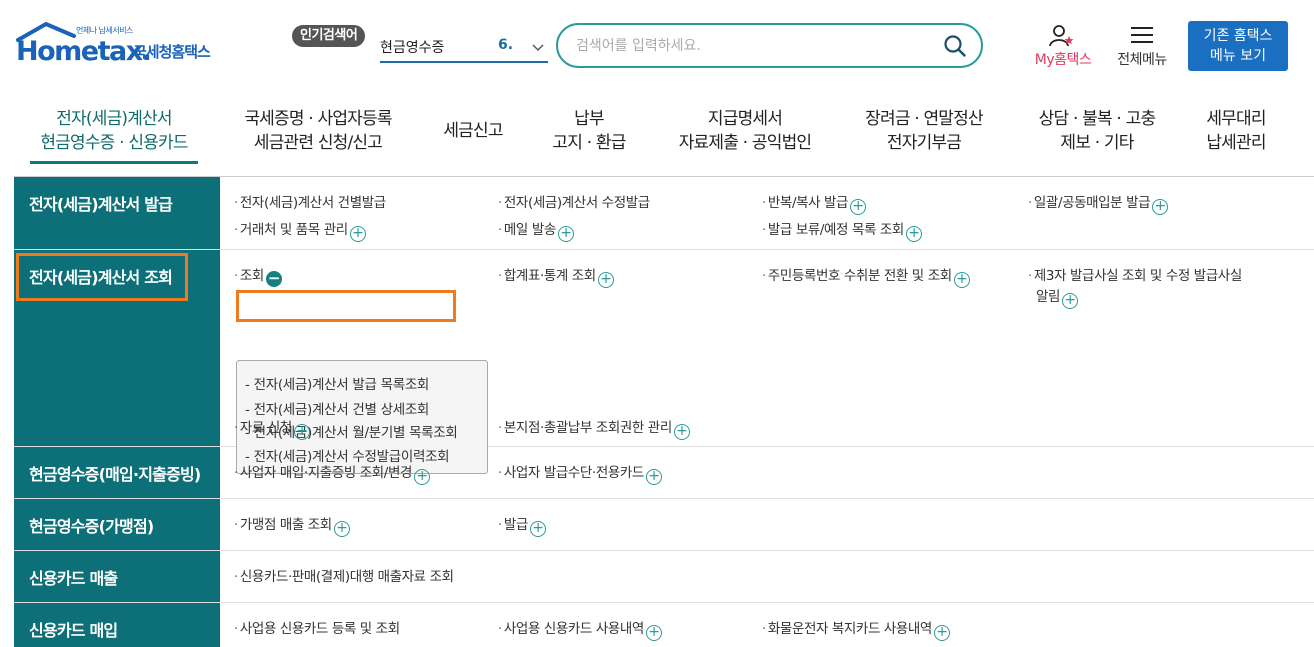  Describe the element at coordinates (1137, 276) in the screenshot. I see `menu-link-label: 제3자 발급사실 조회 및 수정 발급사실` at that location.